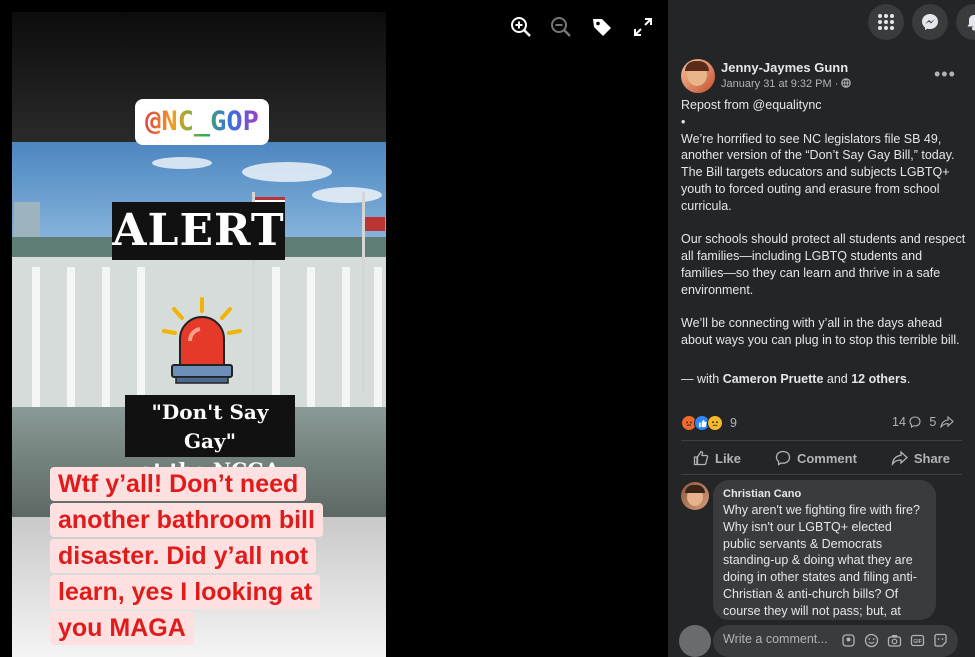  What do you see at coordinates (198, 231) in the screenshot?
I see `alert-banner: ALERT` at bounding box center [198, 231].